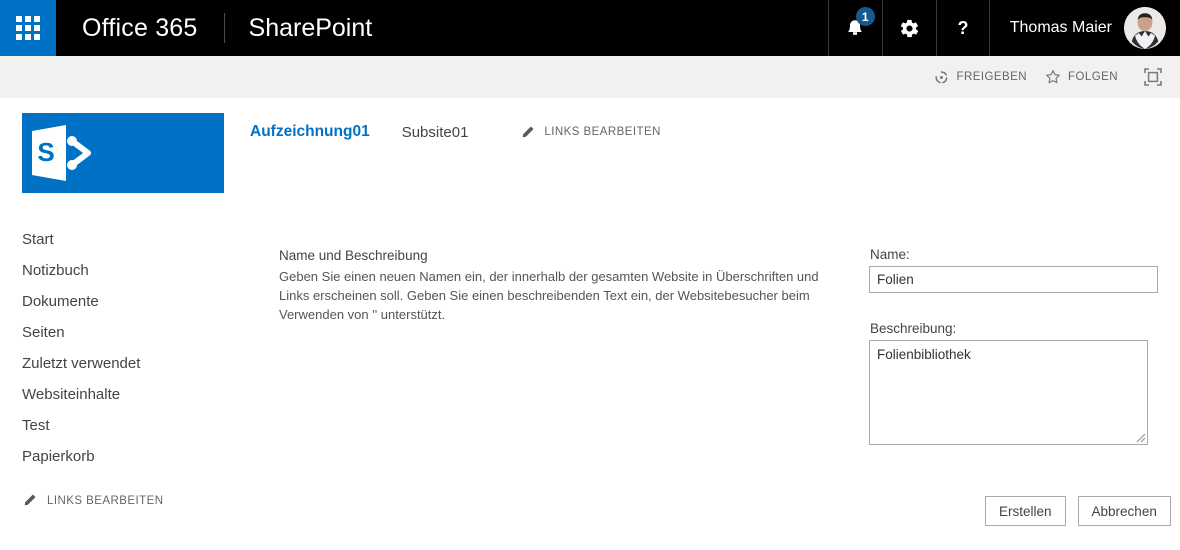 The image size is (1180, 550). Describe the element at coordinates (61, 153) in the screenshot. I see `sharepoint-logo-icon: S` at that location.